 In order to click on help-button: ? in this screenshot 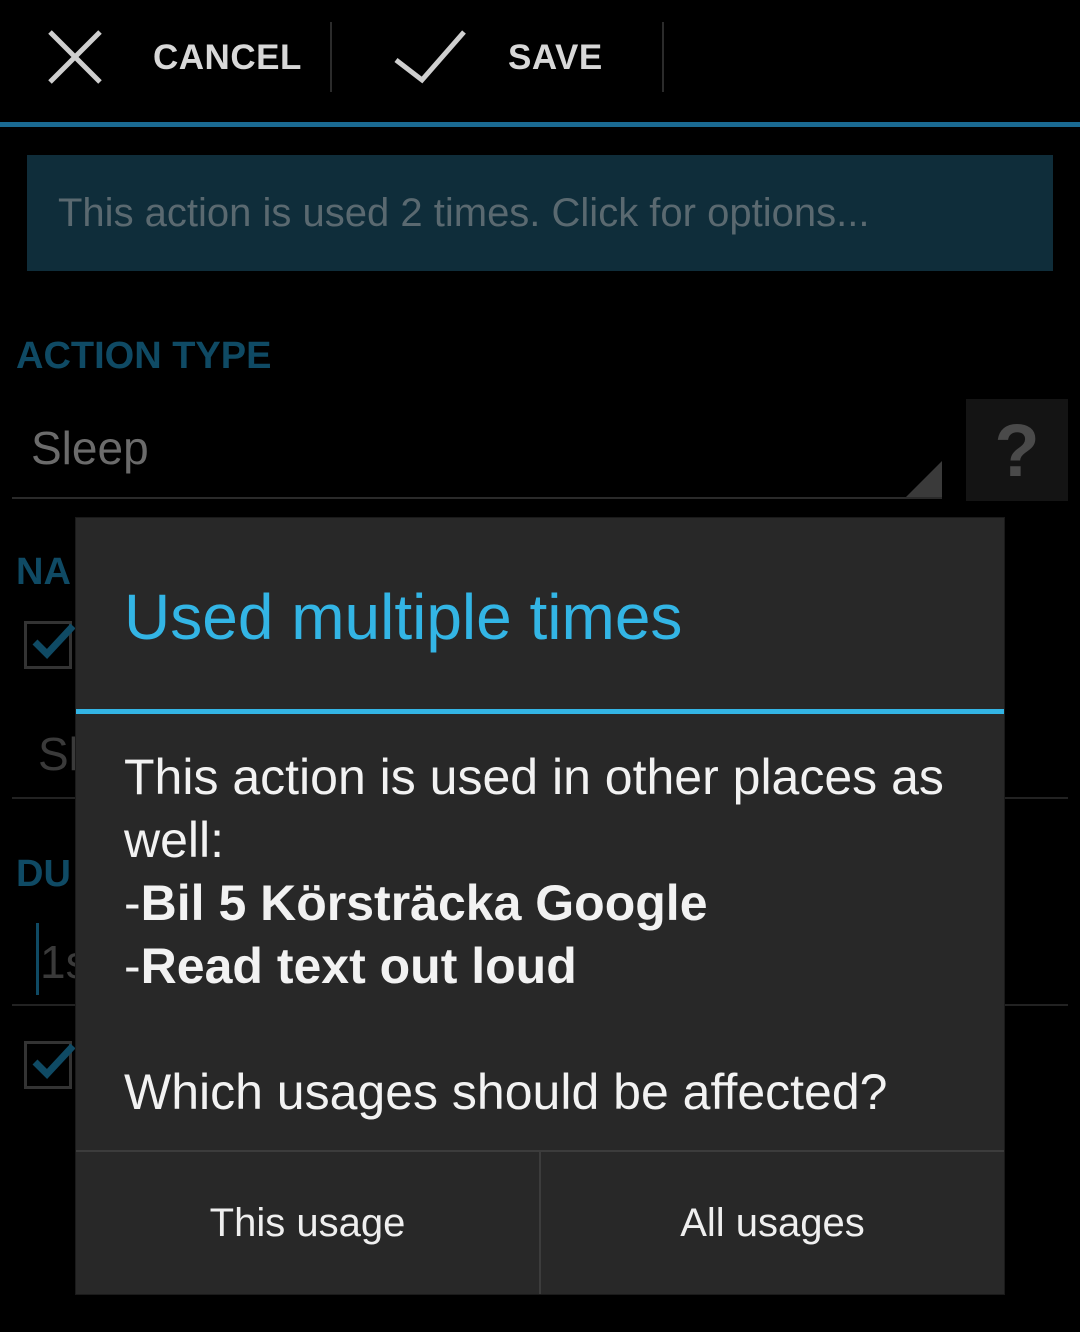, I will do `click(1017, 450)`.